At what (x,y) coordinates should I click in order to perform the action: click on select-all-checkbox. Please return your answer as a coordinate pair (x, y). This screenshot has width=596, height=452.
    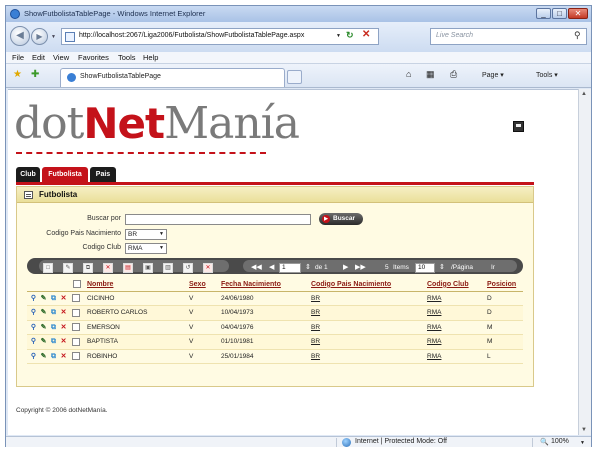
    Looking at the image, I should click on (77, 284).